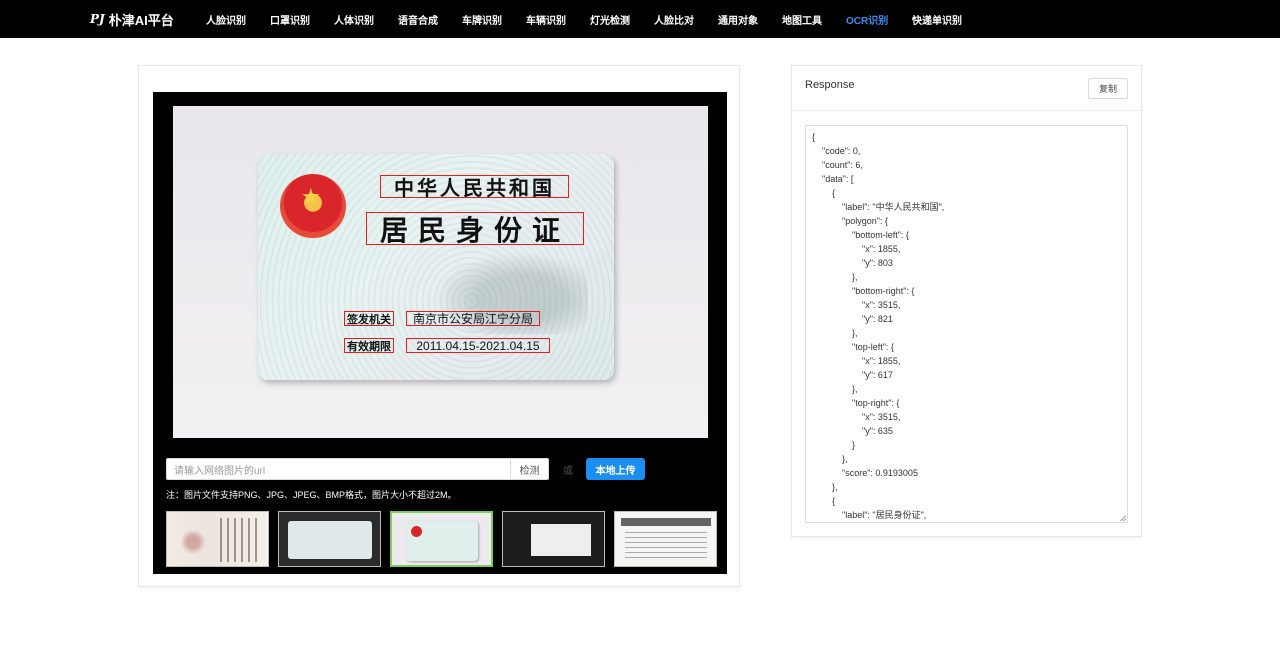  I want to click on nav-item-vehicle-recognition: 车辆识别, so click(558, 19).